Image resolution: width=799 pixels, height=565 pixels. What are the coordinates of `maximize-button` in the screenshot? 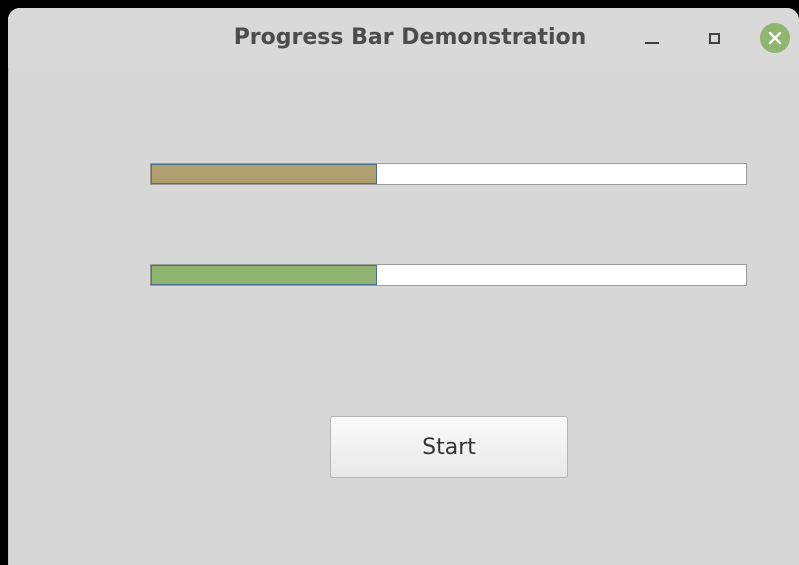 It's located at (714, 38).